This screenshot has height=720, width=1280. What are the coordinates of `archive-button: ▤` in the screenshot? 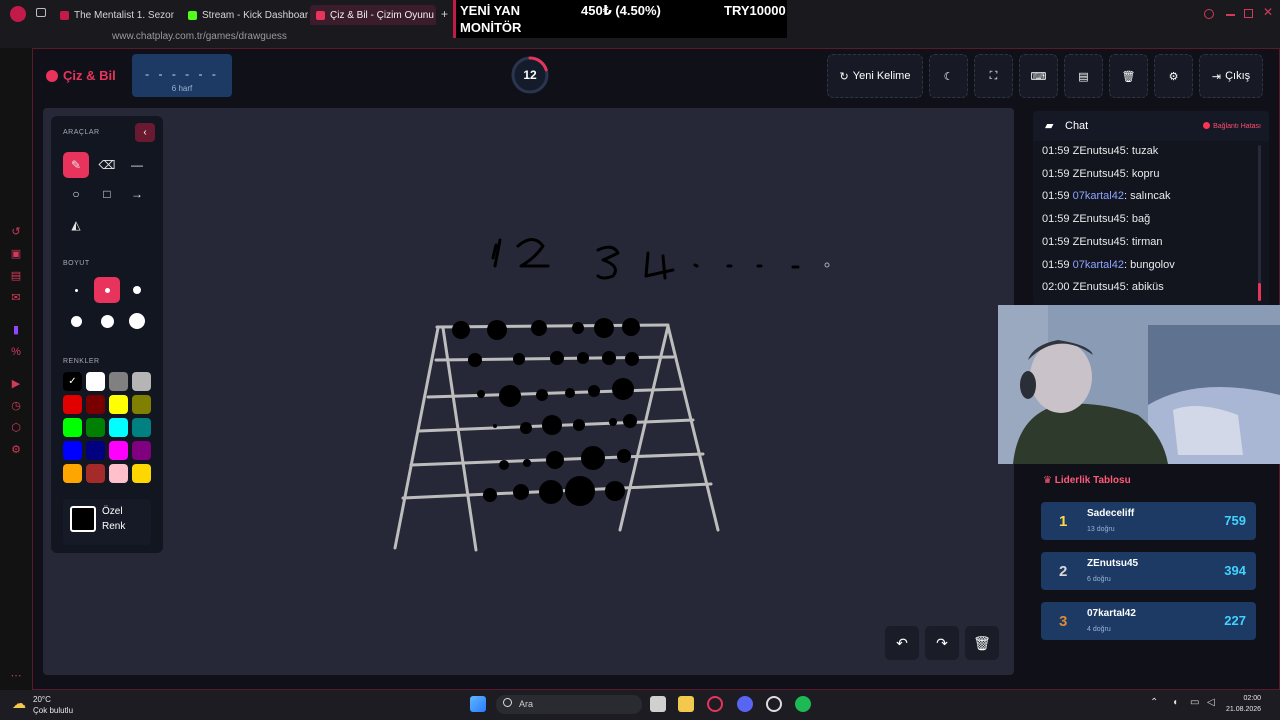 It's located at (1083, 76).